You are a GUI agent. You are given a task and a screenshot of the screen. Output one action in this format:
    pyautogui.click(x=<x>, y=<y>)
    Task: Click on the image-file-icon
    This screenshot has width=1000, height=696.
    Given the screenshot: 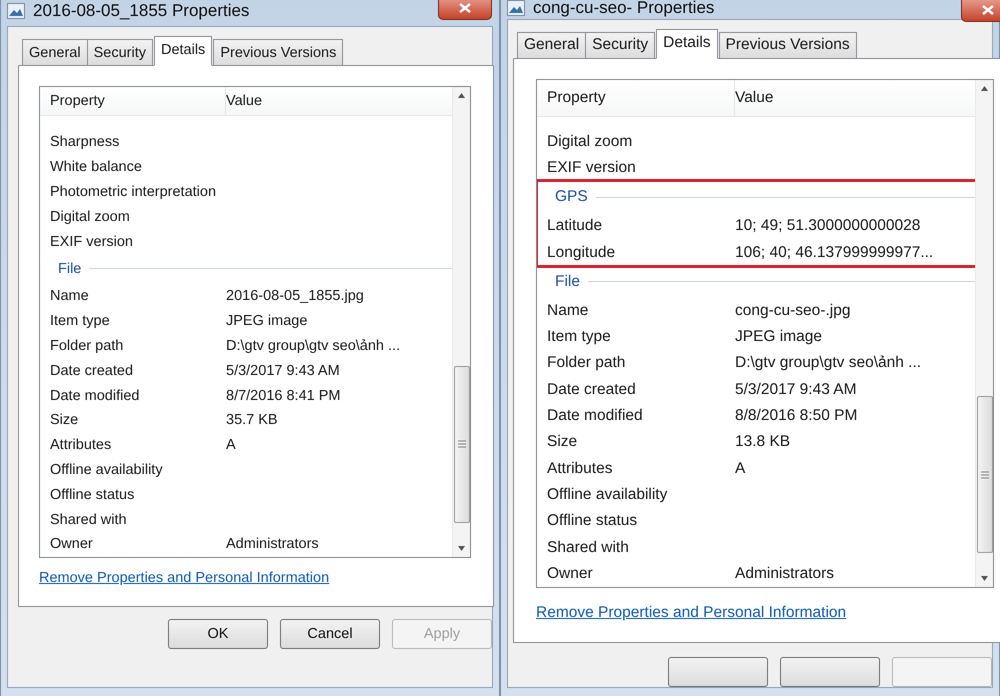 What is the action you would take?
    pyautogui.click(x=16, y=11)
    